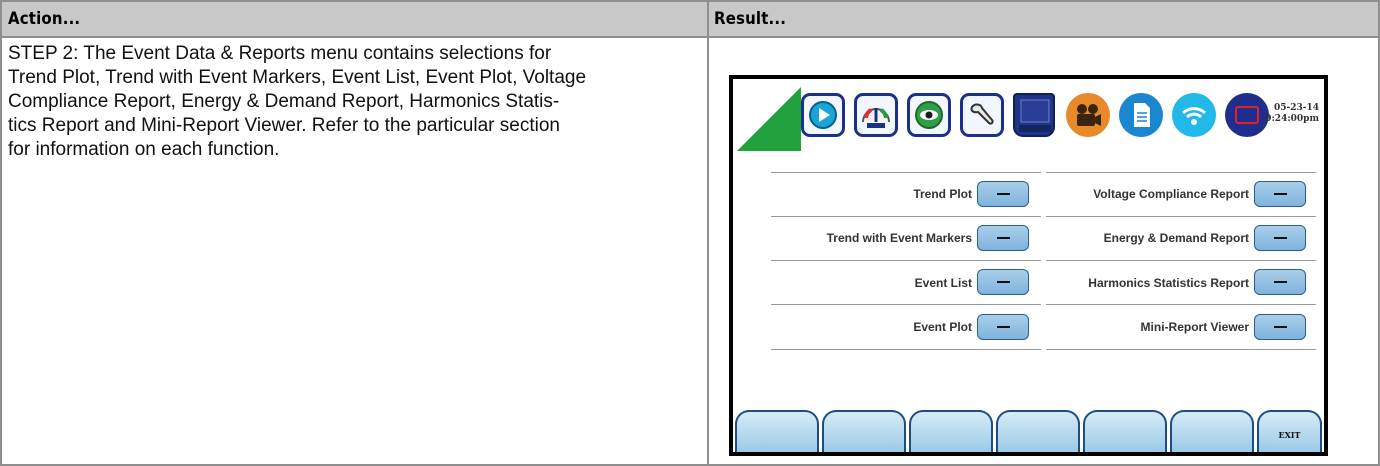 This screenshot has width=1380, height=466. Describe the element at coordinates (1141, 115) in the screenshot. I see `document-icon` at that location.